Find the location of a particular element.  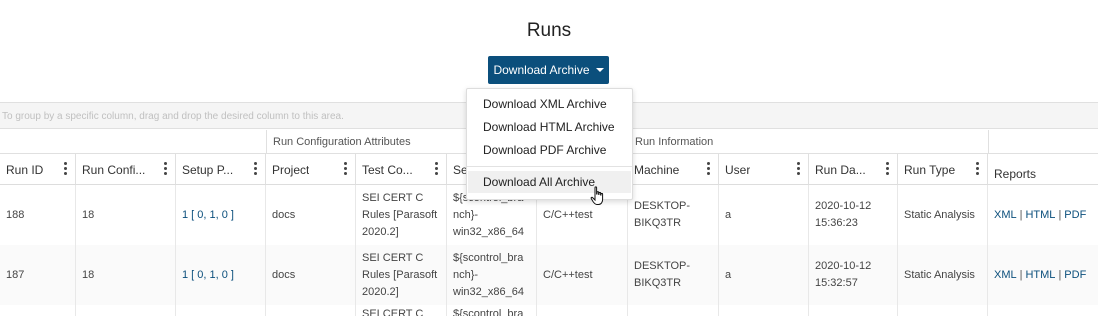

column-header-run-id: Run ID is located at coordinates (38, 169).